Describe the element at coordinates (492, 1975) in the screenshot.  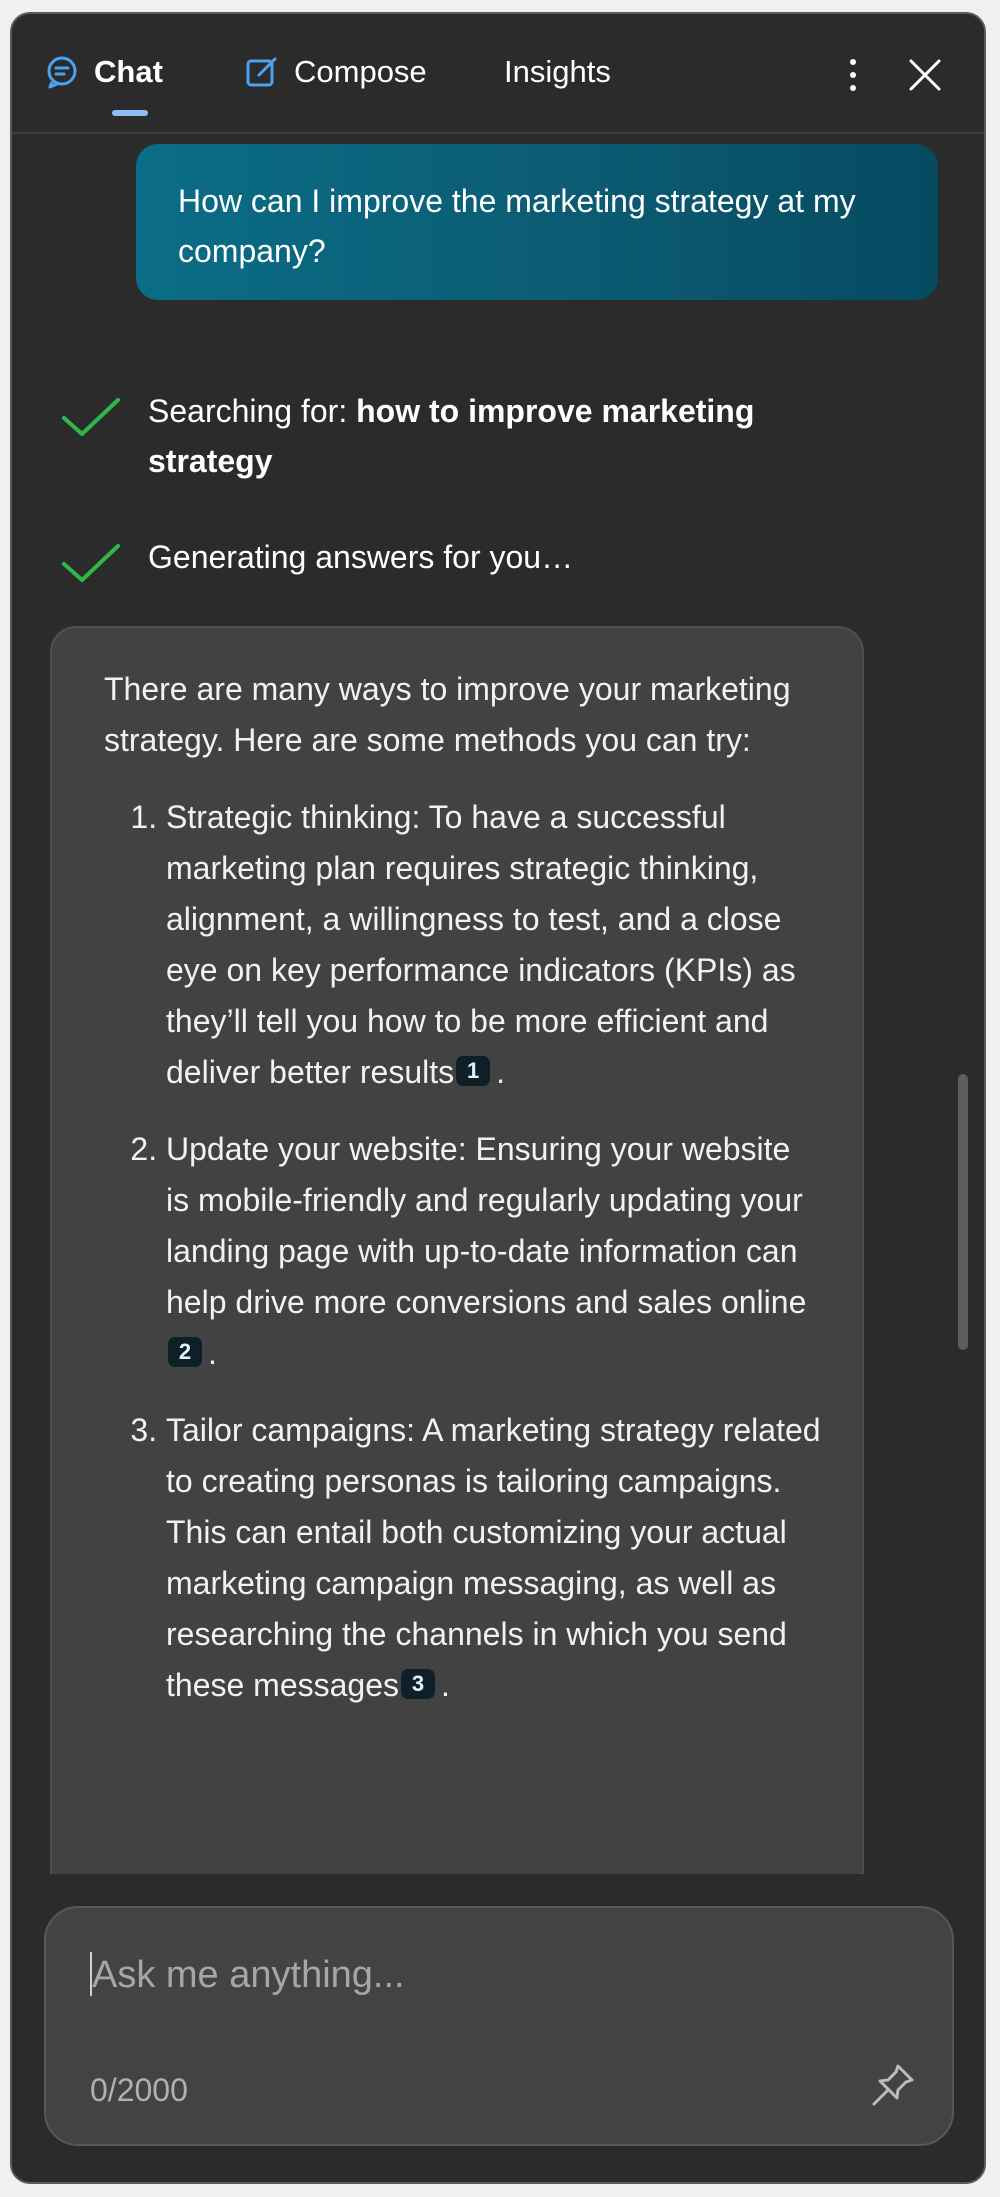
I see `chat-input` at that location.